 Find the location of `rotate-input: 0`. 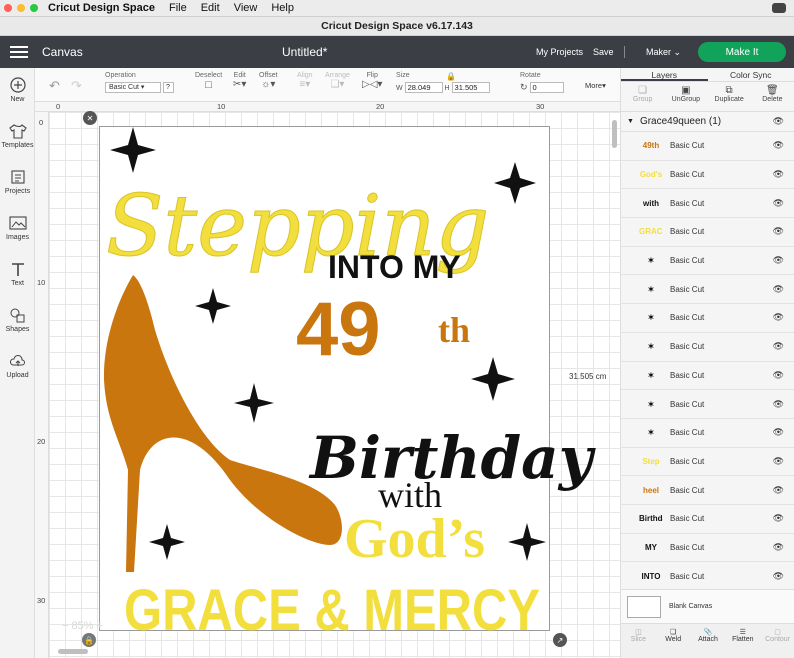

rotate-input: 0 is located at coordinates (546, 87).